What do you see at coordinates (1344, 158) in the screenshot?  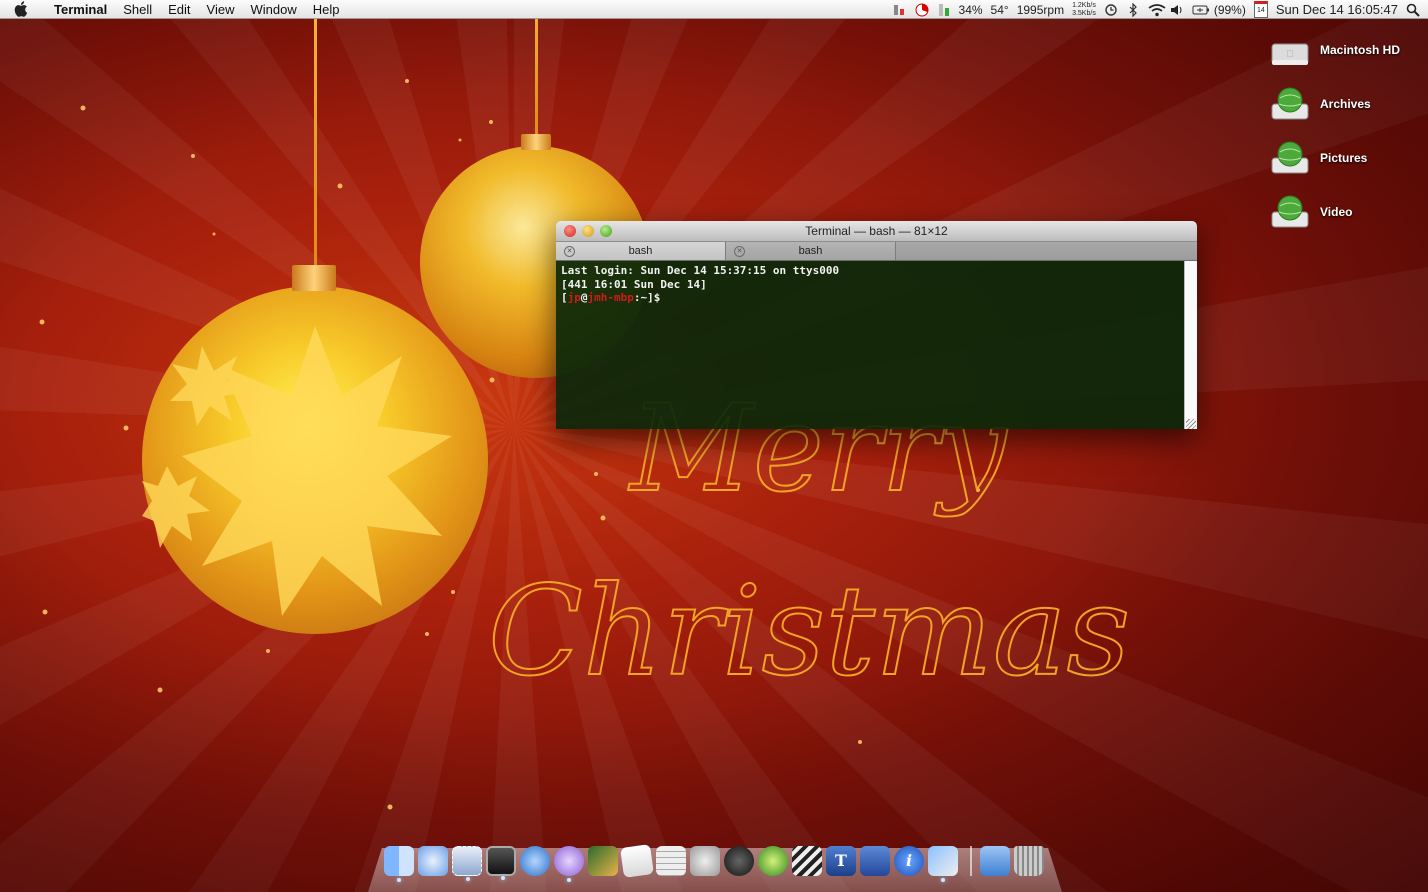 I see `desktop-drive-label: Pictures` at bounding box center [1344, 158].